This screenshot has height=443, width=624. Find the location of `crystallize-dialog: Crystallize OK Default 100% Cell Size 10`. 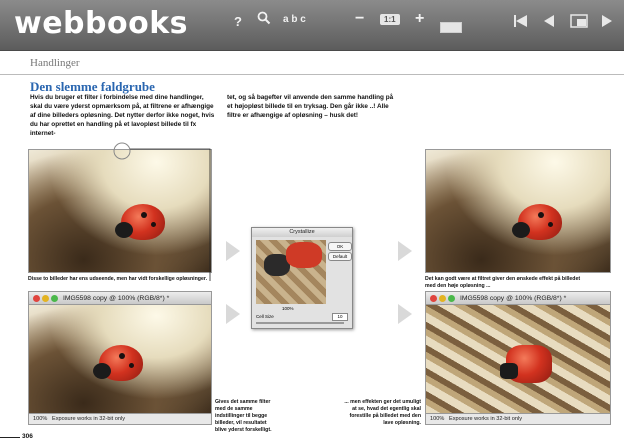

crystallize-dialog: Crystallize OK Default 100% Cell Size 10 is located at coordinates (302, 278).